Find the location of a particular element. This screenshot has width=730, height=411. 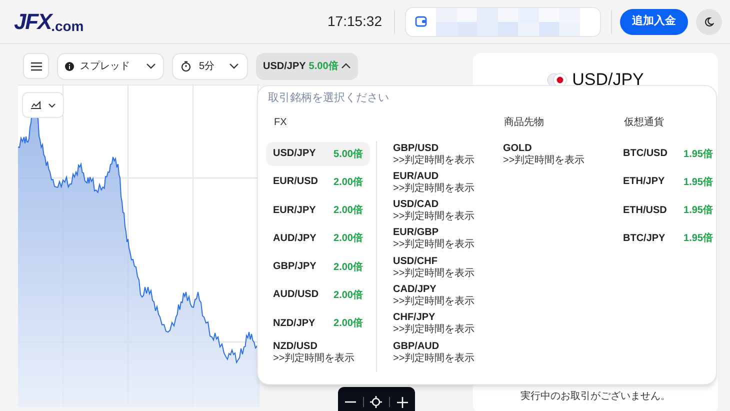

recenter-icon is located at coordinates (376, 402).